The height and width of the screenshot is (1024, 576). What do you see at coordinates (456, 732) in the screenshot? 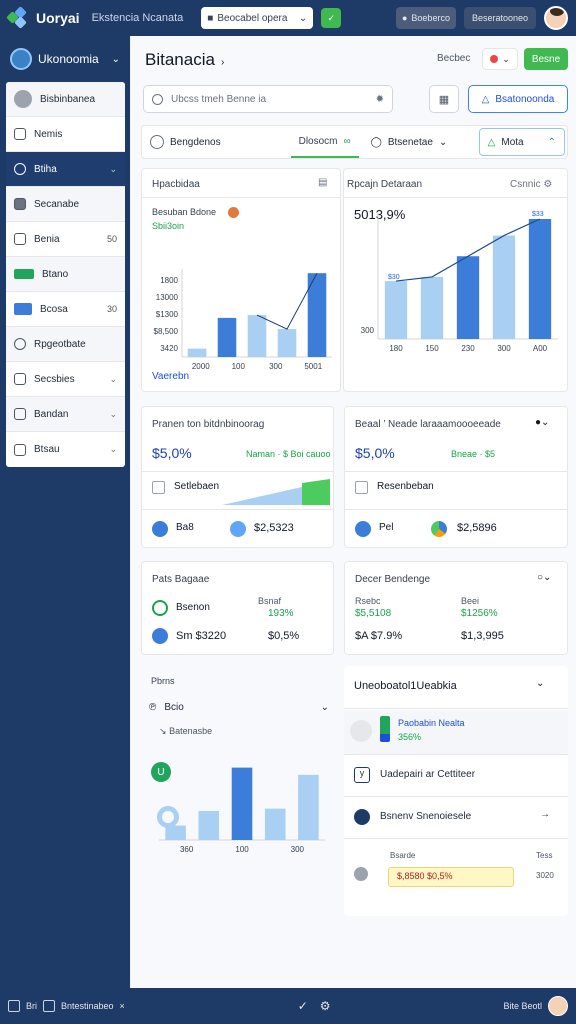
I see `list-item: Paobabin Nealta 356%` at bounding box center [456, 732].